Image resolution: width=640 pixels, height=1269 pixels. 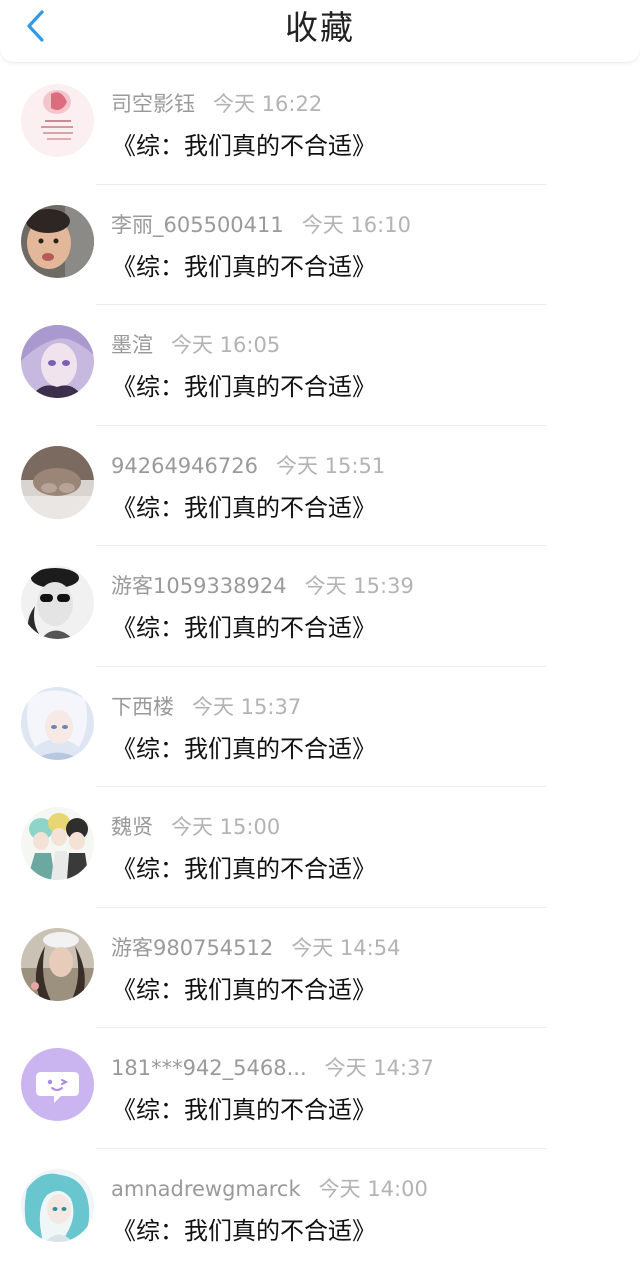 I want to click on username: amnadrewgmarck, so click(x=206, y=1189).